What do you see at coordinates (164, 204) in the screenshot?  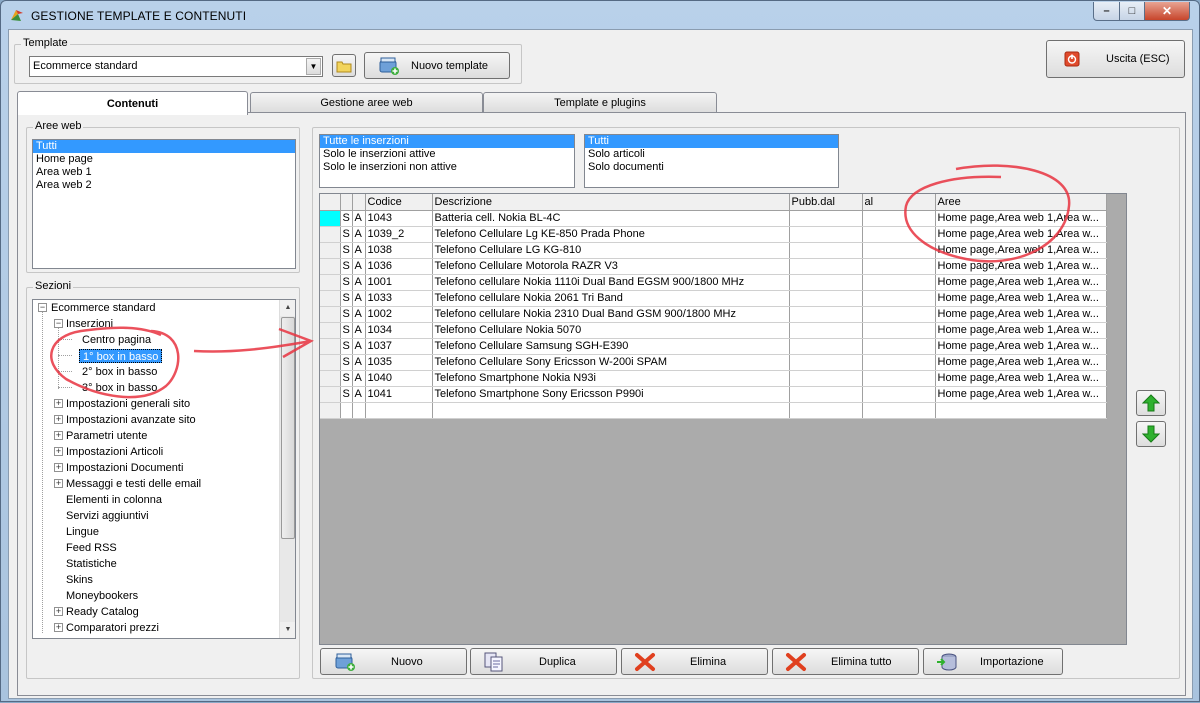 I see `aree-web-list: Tutti Home page Area web 1 Area web 2` at bounding box center [164, 204].